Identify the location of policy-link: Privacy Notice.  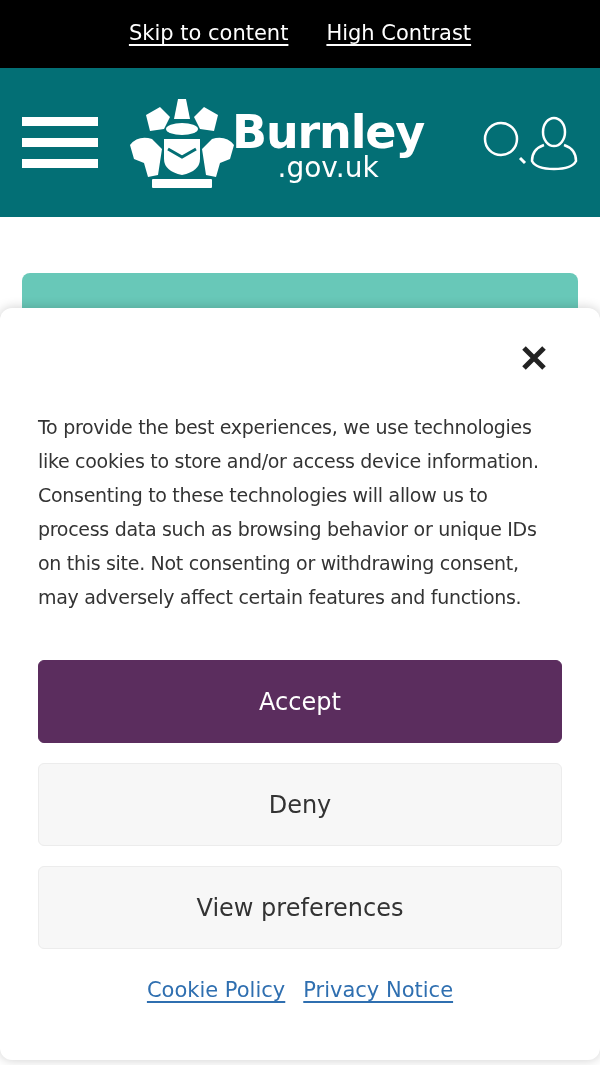
(378, 991).